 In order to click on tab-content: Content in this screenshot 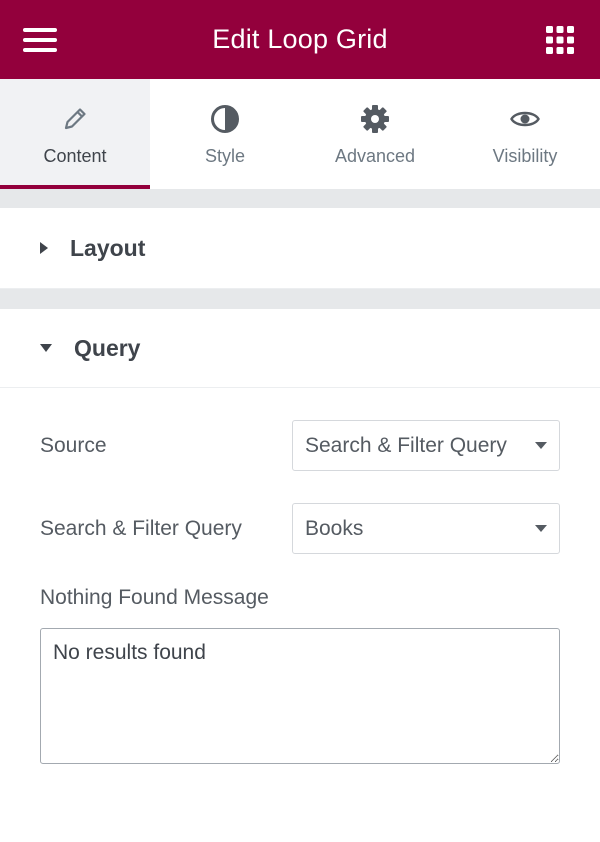, I will do `click(75, 134)`.